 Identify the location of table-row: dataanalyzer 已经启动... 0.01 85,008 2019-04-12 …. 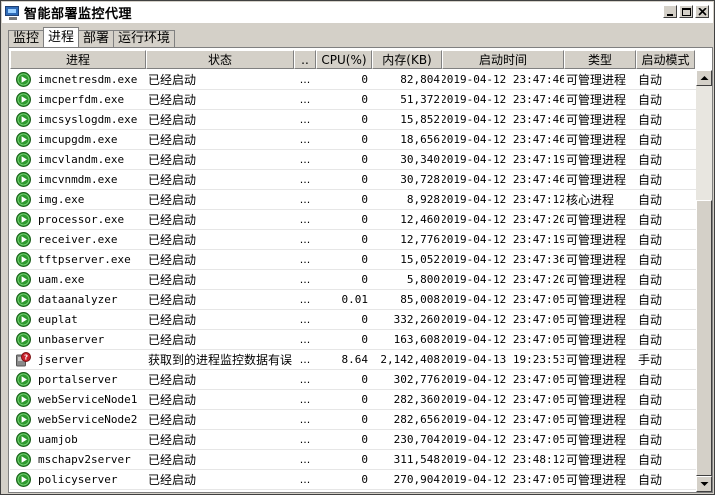
(353, 300).